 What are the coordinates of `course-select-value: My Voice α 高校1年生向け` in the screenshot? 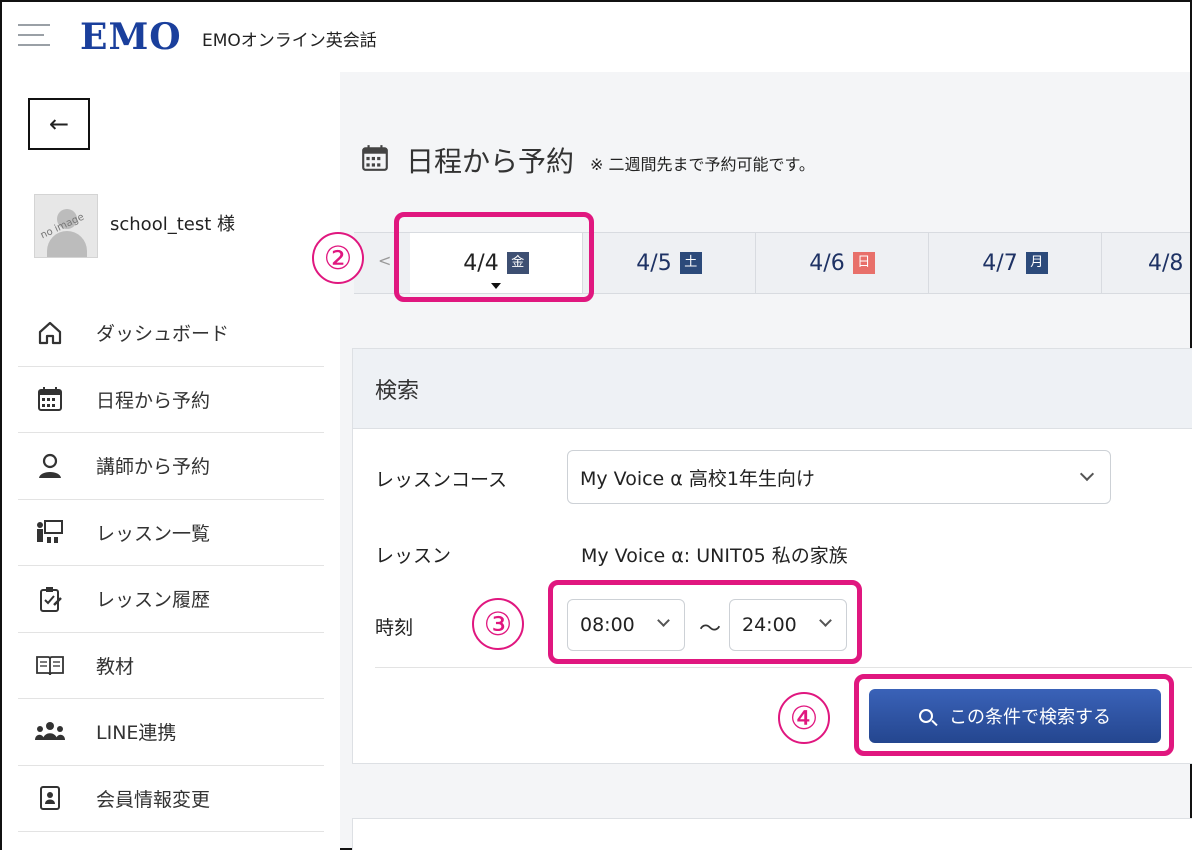 It's located at (697, 478).